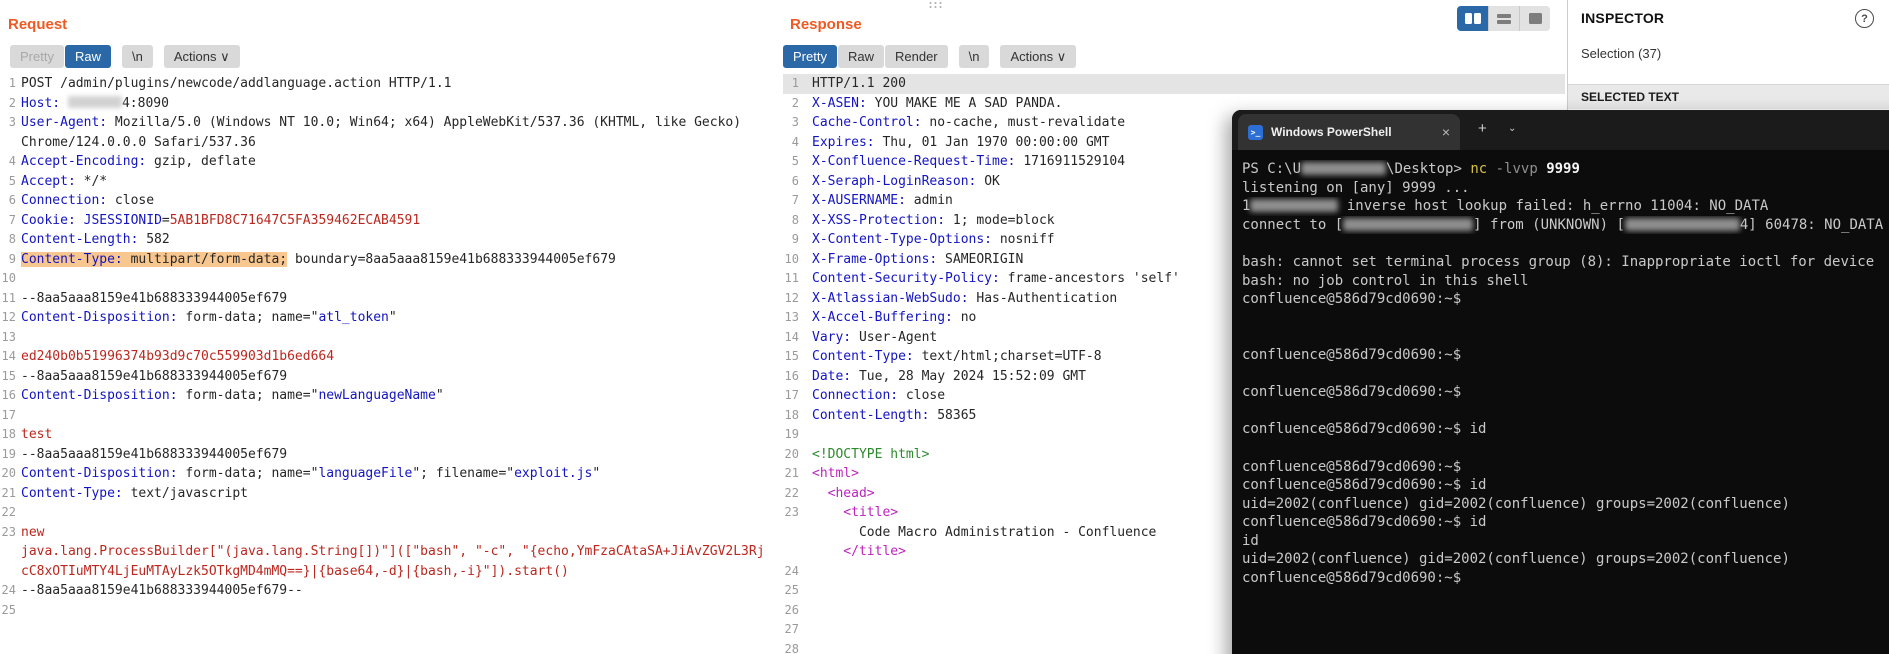  What do you see at coordinates (1864, 18) in the screenshot?
I see `help-icon: ?` at bounding box center [1864, 18].